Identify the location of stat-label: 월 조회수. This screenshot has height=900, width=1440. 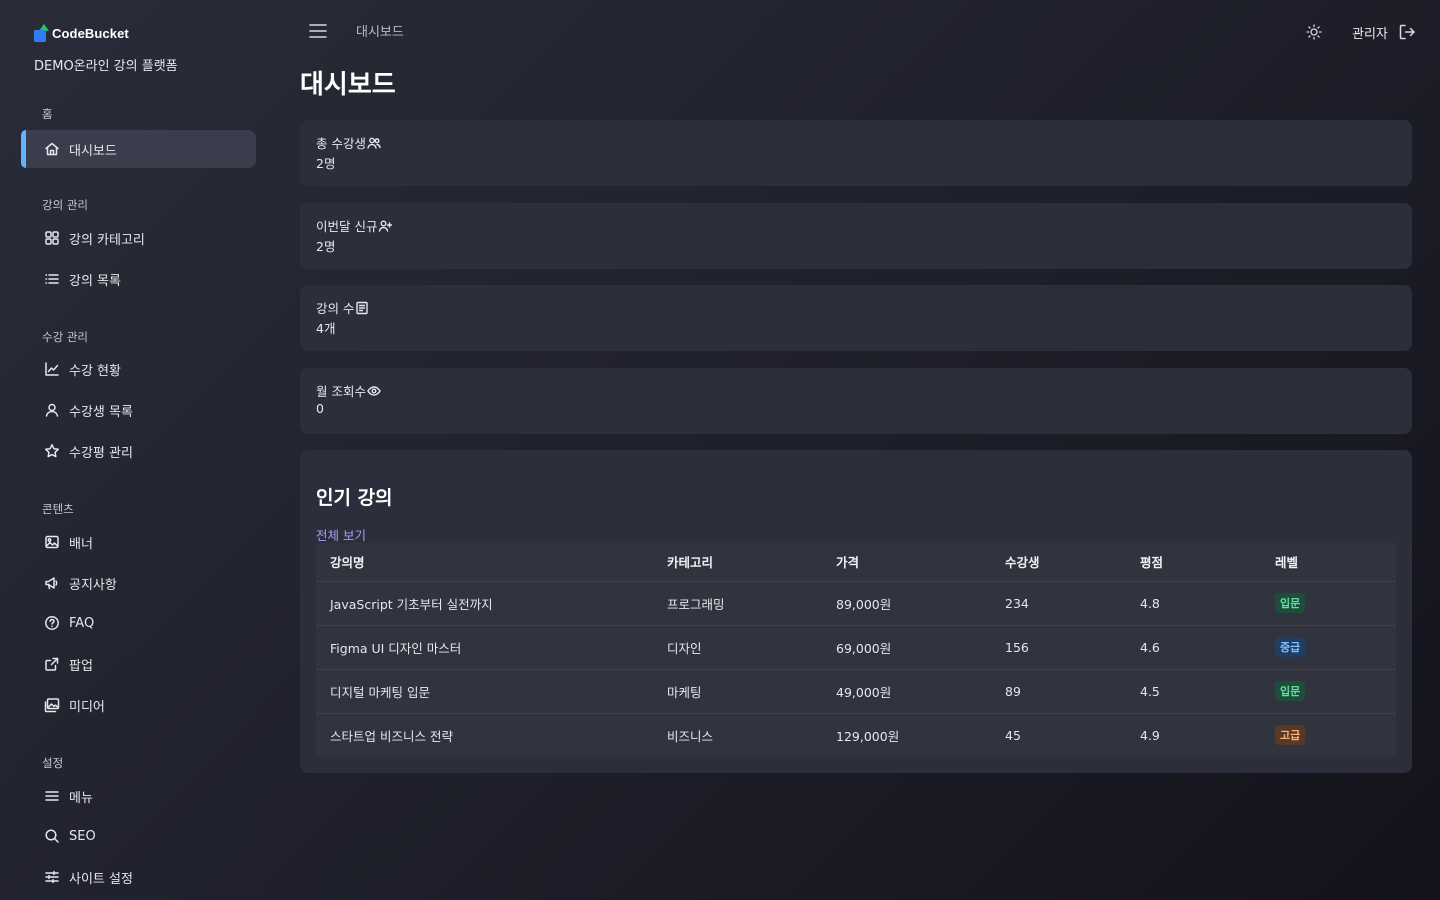
(341, 391).